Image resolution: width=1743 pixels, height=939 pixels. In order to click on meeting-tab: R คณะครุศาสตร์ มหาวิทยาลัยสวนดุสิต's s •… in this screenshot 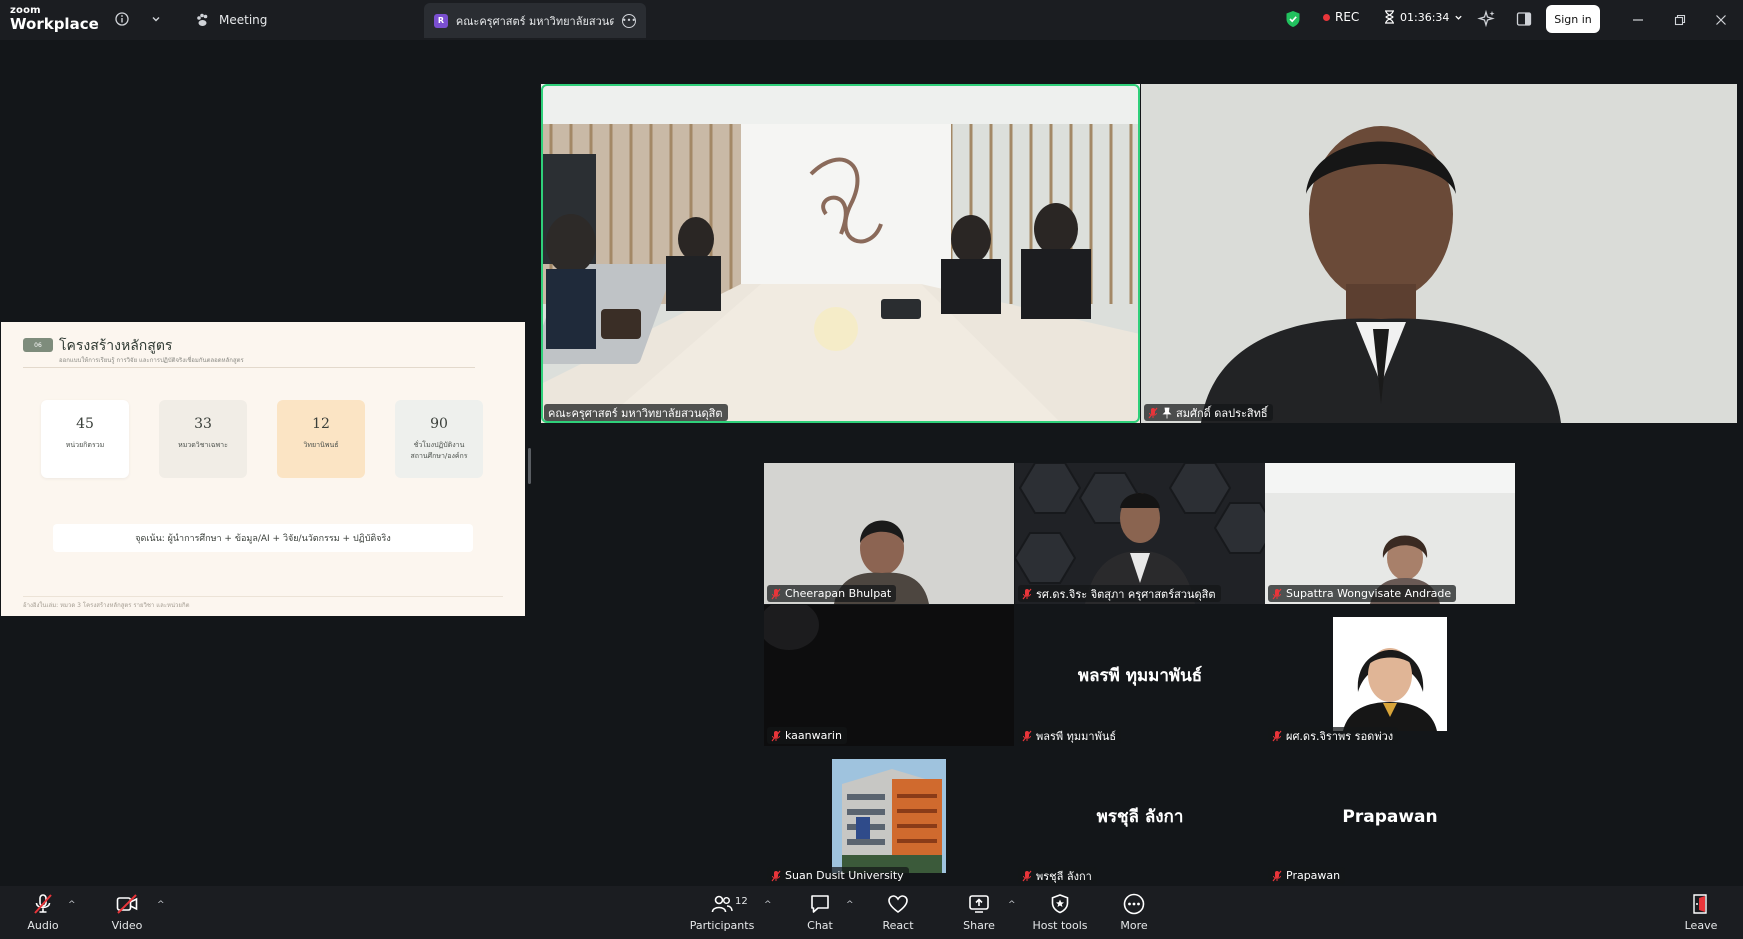, I will do `click(535, 20)`.